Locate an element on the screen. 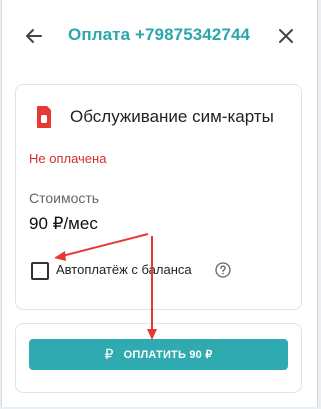 This screenshot has height=409, width=321. question-circle-icon is located at coordinates (223, 270).